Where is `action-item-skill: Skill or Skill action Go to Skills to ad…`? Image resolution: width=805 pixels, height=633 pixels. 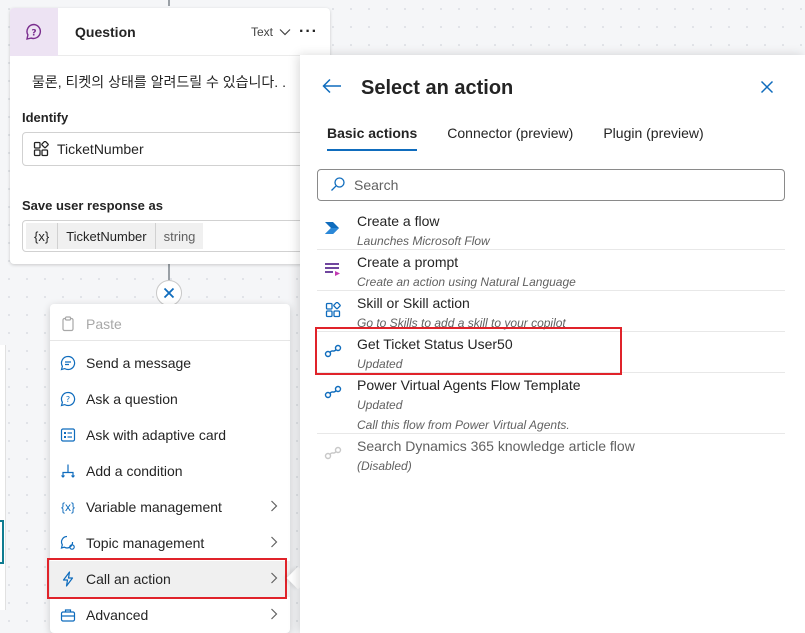
action-item-skill: Skill or Skill action Go to Skills to ad… is located at coordinates (551, 311).